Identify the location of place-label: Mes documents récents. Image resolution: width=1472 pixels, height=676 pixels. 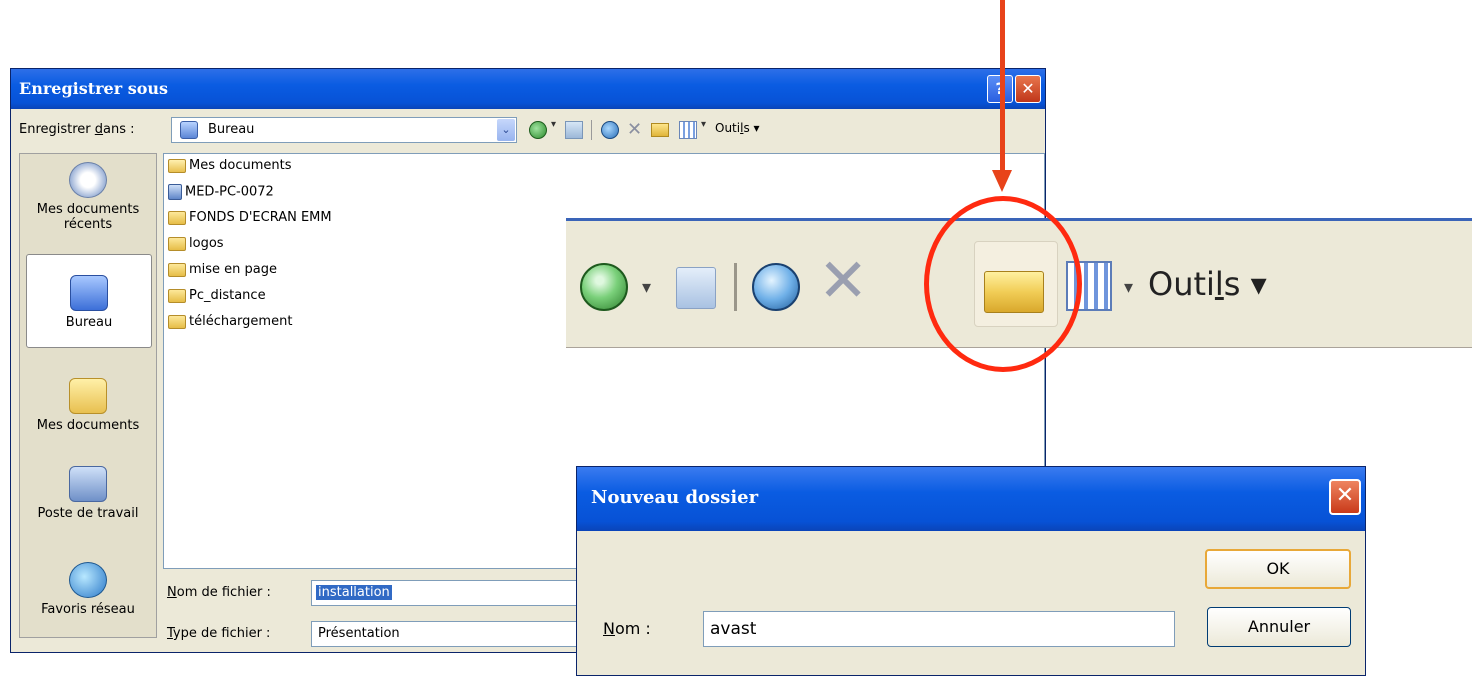
(88, 217).